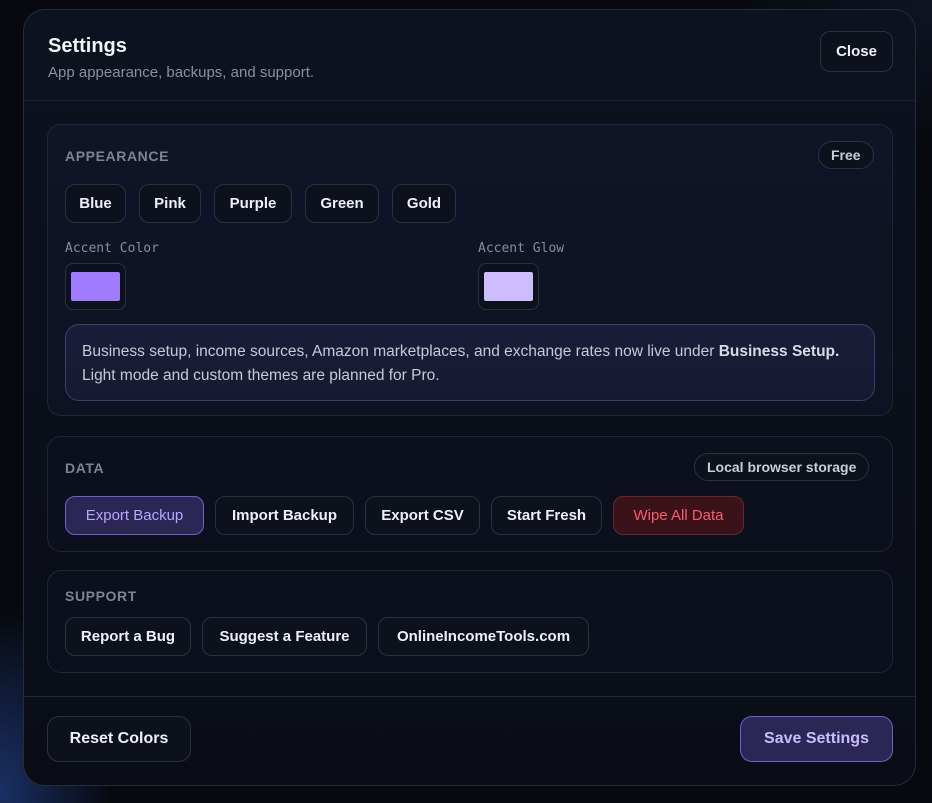  Describe the element at coordinates (253, 203) in the screenshot. I see `preset-purple-button: Purple` at that location.